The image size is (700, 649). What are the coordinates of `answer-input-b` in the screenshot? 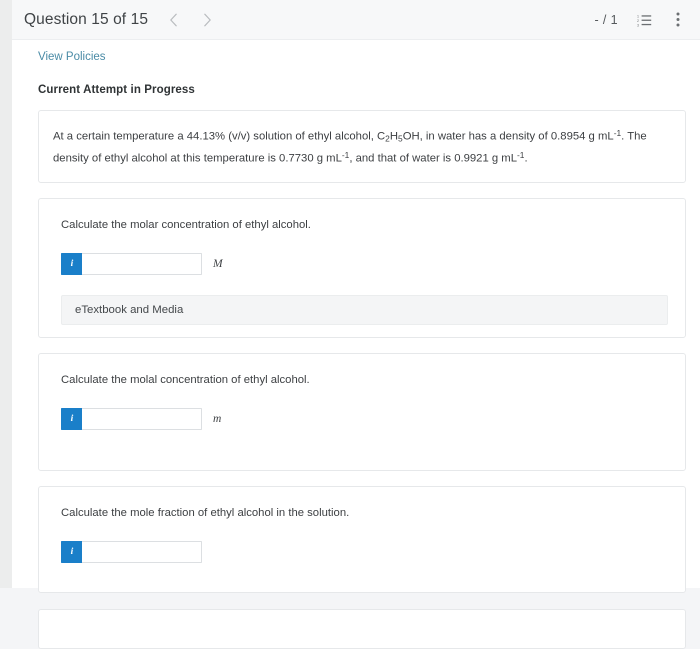 It's located at (142, 418).